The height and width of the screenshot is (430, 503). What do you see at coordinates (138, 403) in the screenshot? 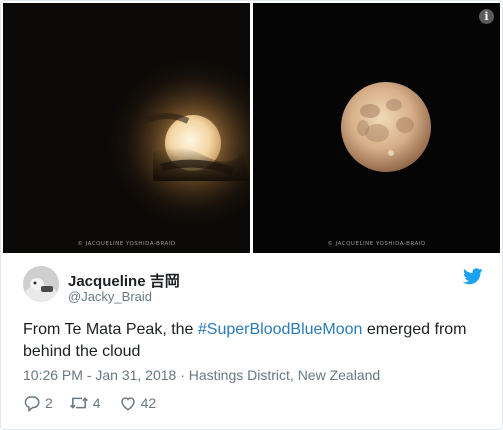
I see `like-button: 42` at bounding box center [138, 403].